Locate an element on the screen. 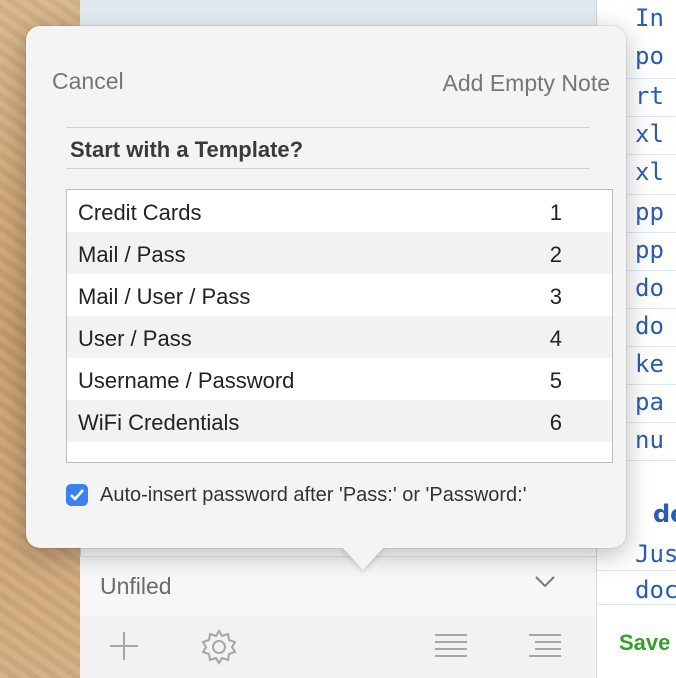 The image size is (676, 678). folder-selector: Unfiled is located at coordinates (338, 586).